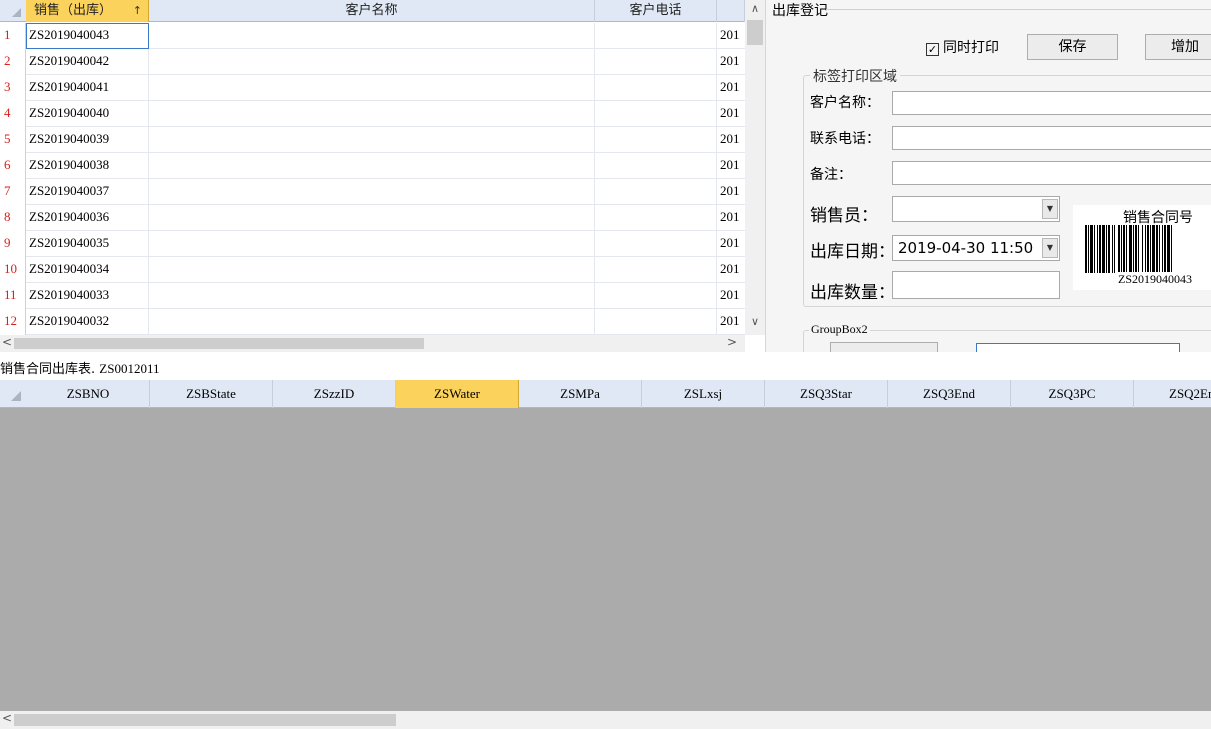 The height and width of the screenshot is (729, 1211). Describe the element at coordinates (87, 322) in the screenshot. I see `cell-sales-code: ZS2019040032` at that location.